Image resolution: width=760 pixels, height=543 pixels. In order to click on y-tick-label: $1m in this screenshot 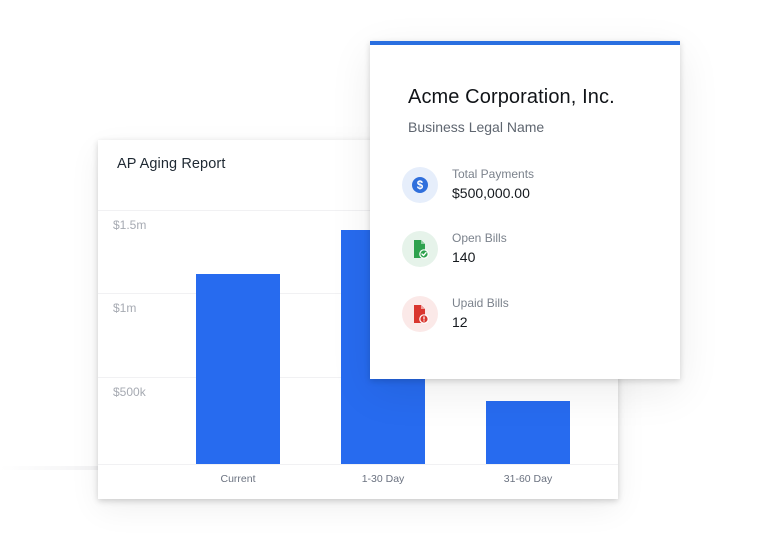, I will do `click(125, 308)`.